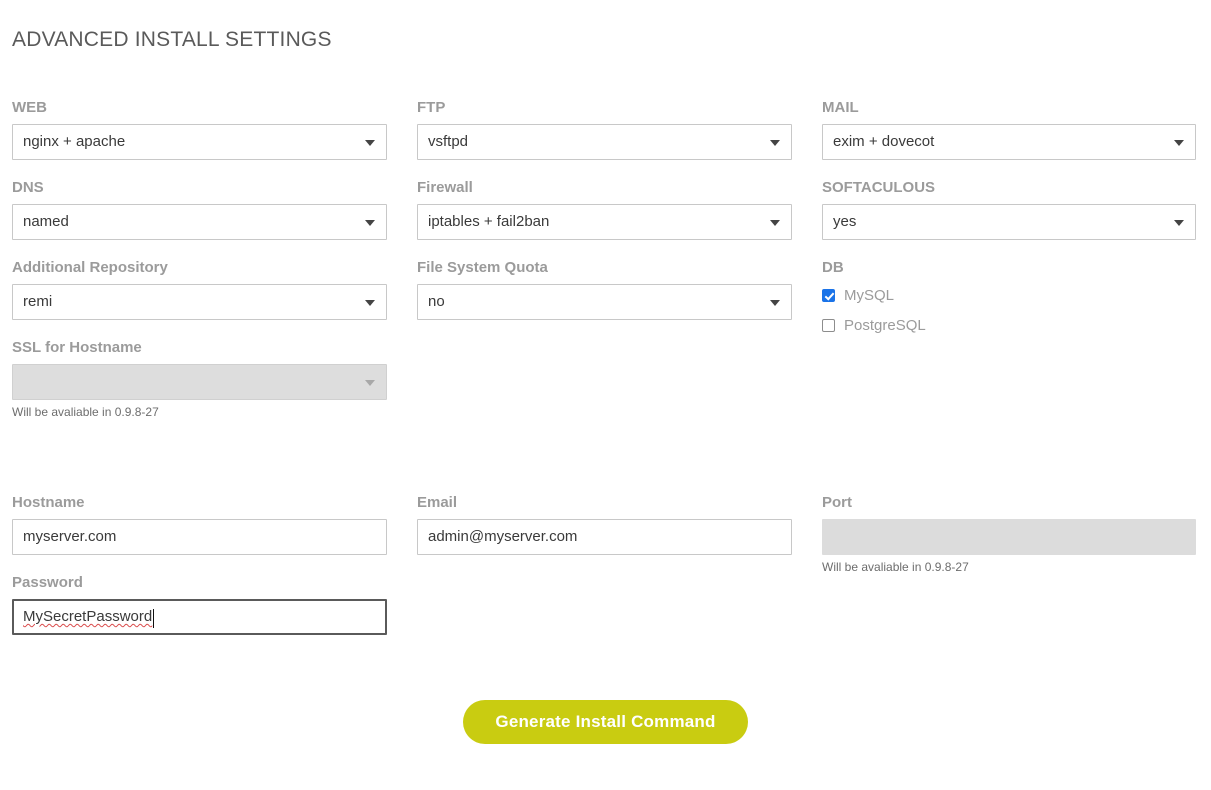 The height and width of the screenshot is (790, 1211). I want to click on select-file-system-quota: no, so click(604, 302).